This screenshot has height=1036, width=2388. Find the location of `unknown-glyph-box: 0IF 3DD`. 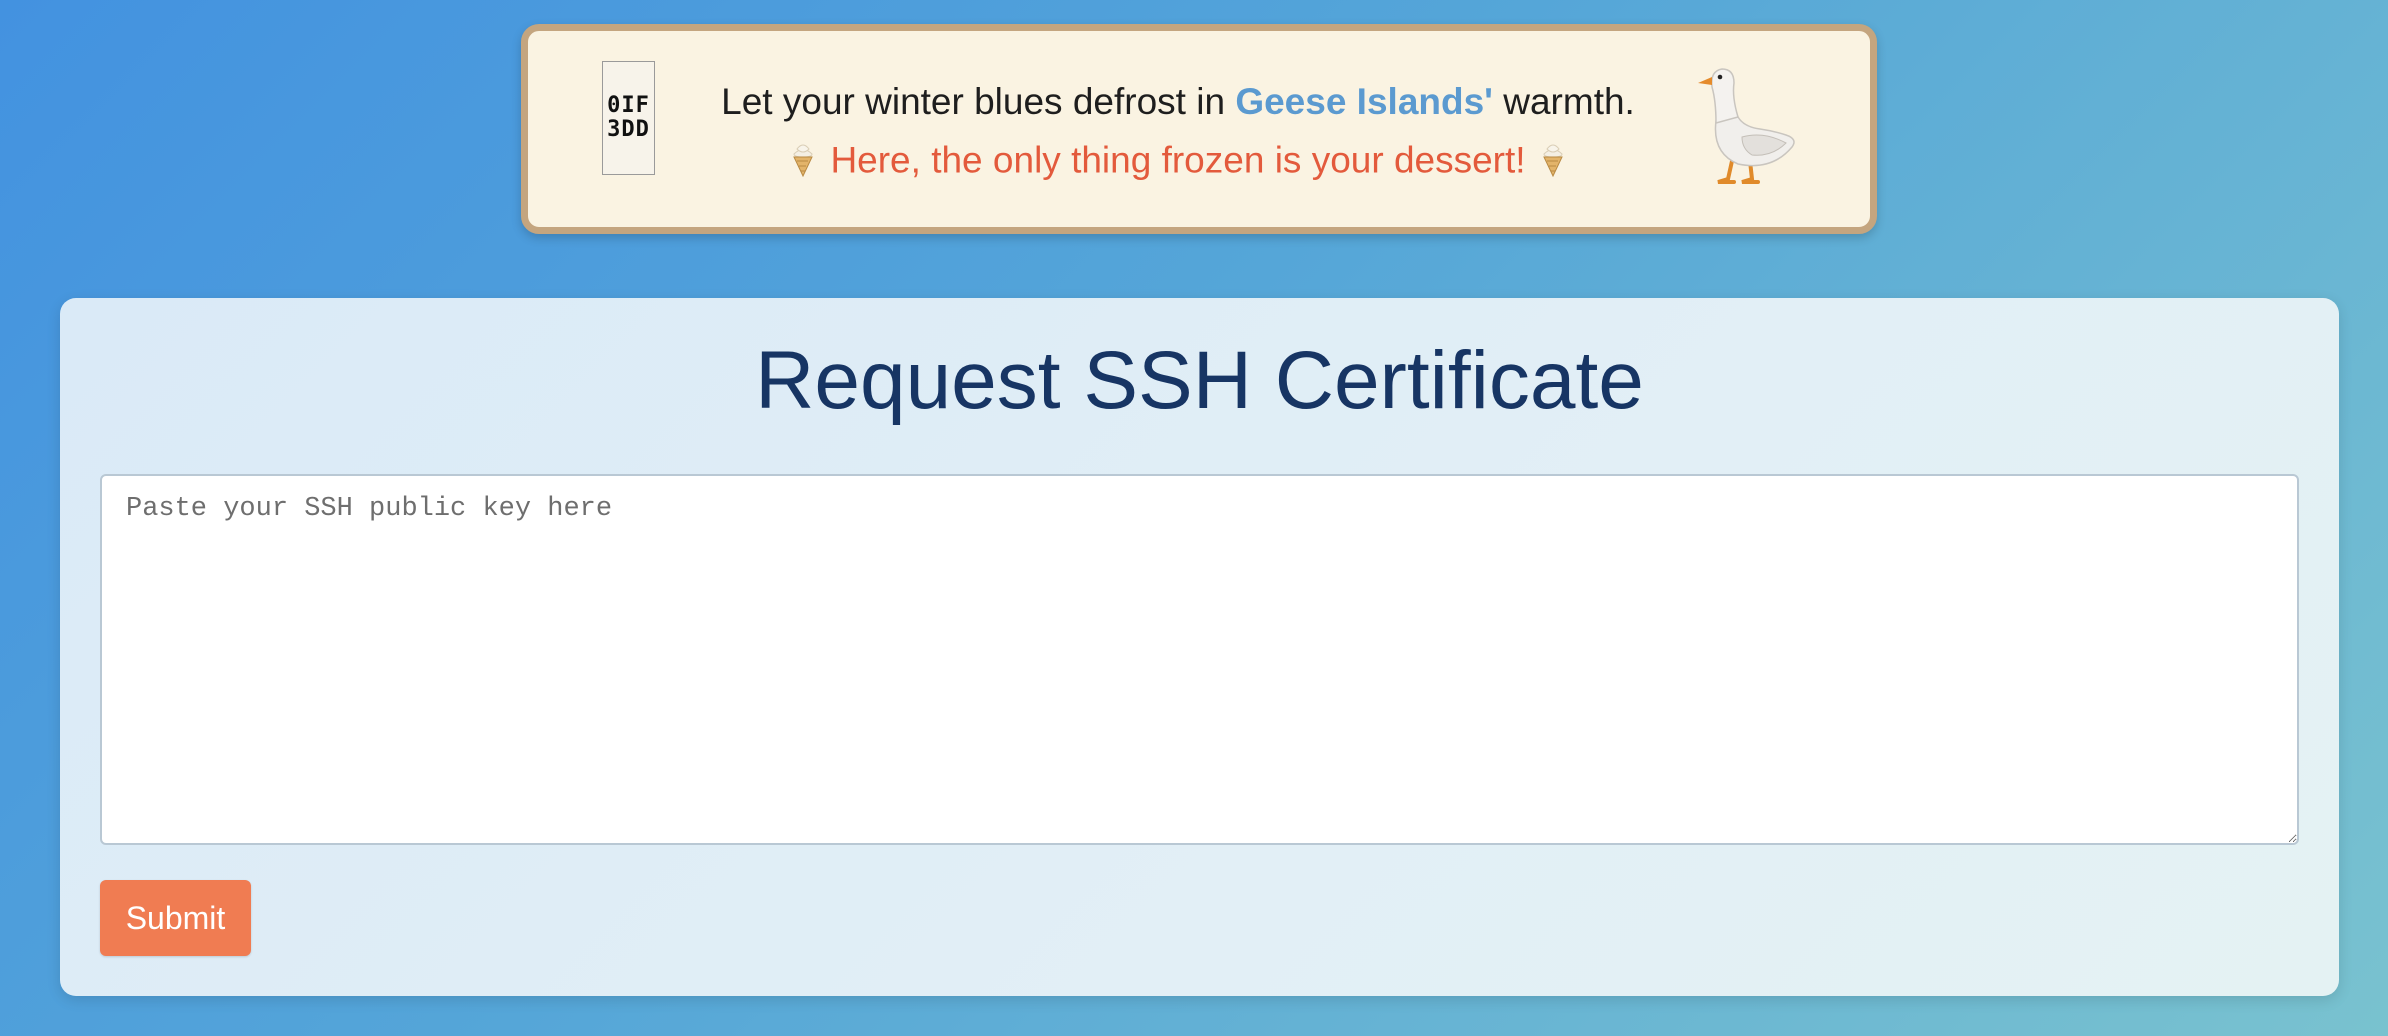

unknown-glyph-box: 0IF 3DD is located at coordinates (628, 118).